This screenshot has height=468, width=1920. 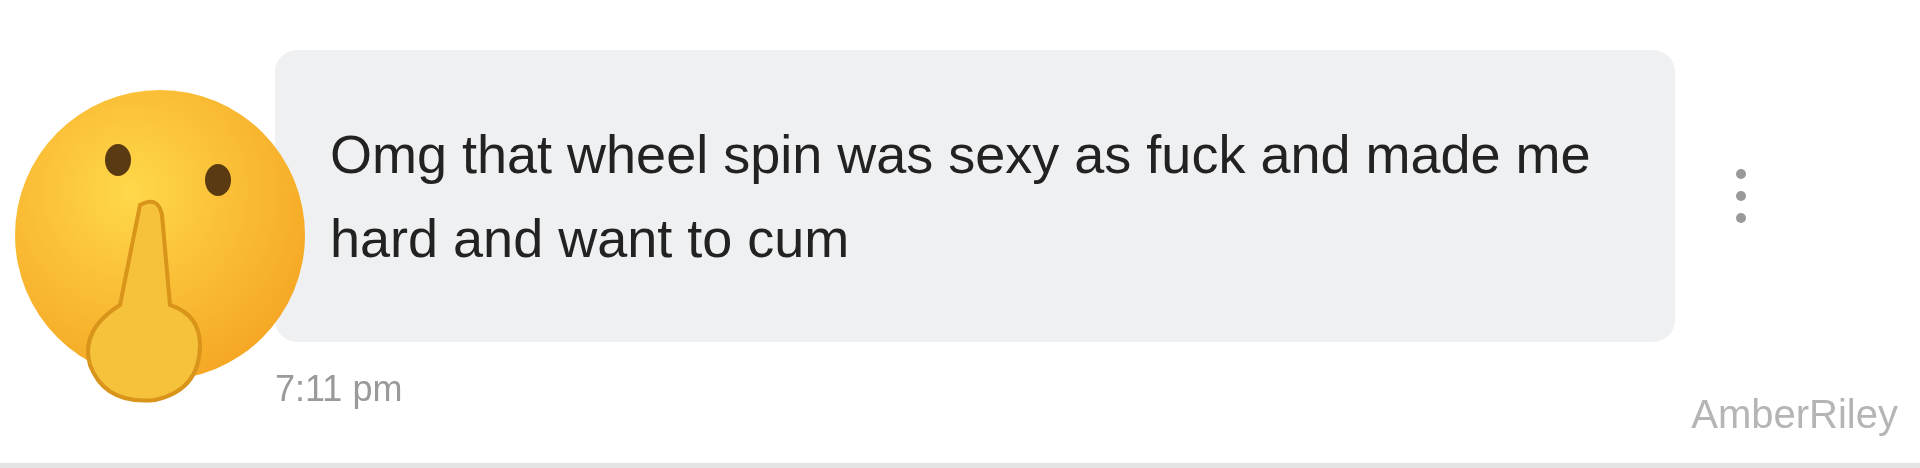 I want to click on sender-name: AmberRiley, so click(x=1794, y=414).